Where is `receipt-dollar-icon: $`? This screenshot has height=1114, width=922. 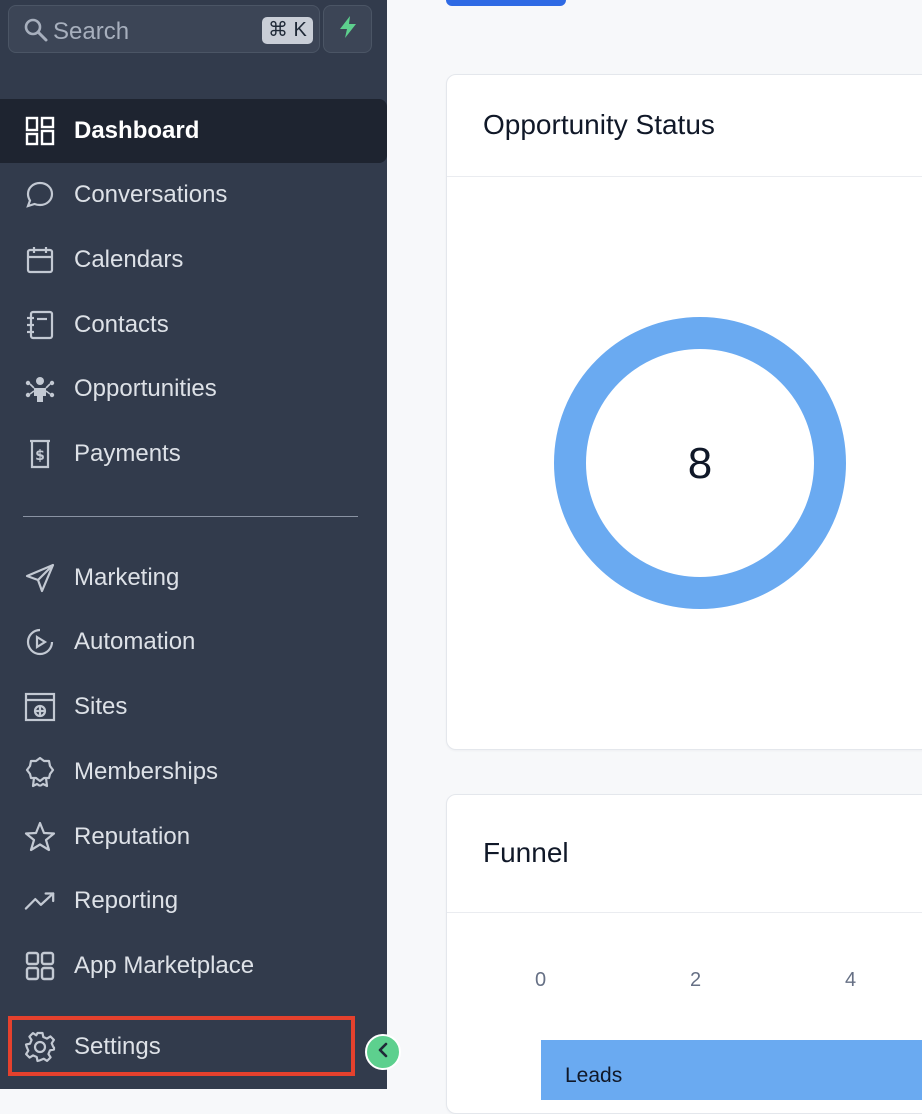
receipt-dollar-icon: $ is located at coordinates (40, 454).